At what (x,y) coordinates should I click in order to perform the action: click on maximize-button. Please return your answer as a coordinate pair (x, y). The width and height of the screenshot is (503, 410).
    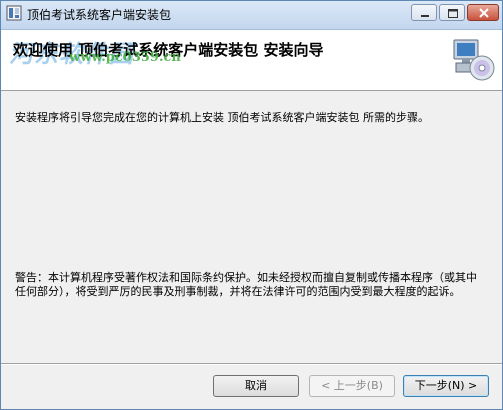
    Looking at the image, I should click on (452, 12).